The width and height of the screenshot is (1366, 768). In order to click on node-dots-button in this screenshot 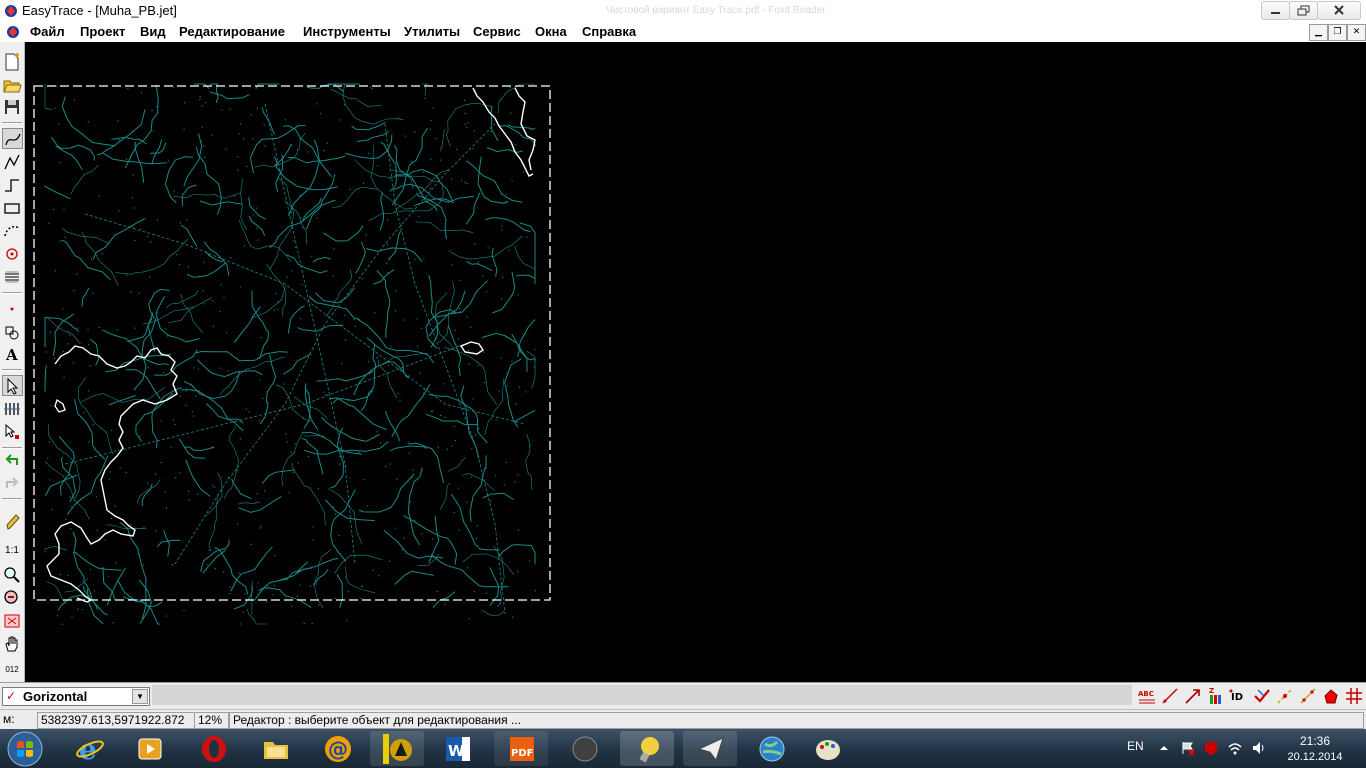, I will do `click(1308, 696)`.